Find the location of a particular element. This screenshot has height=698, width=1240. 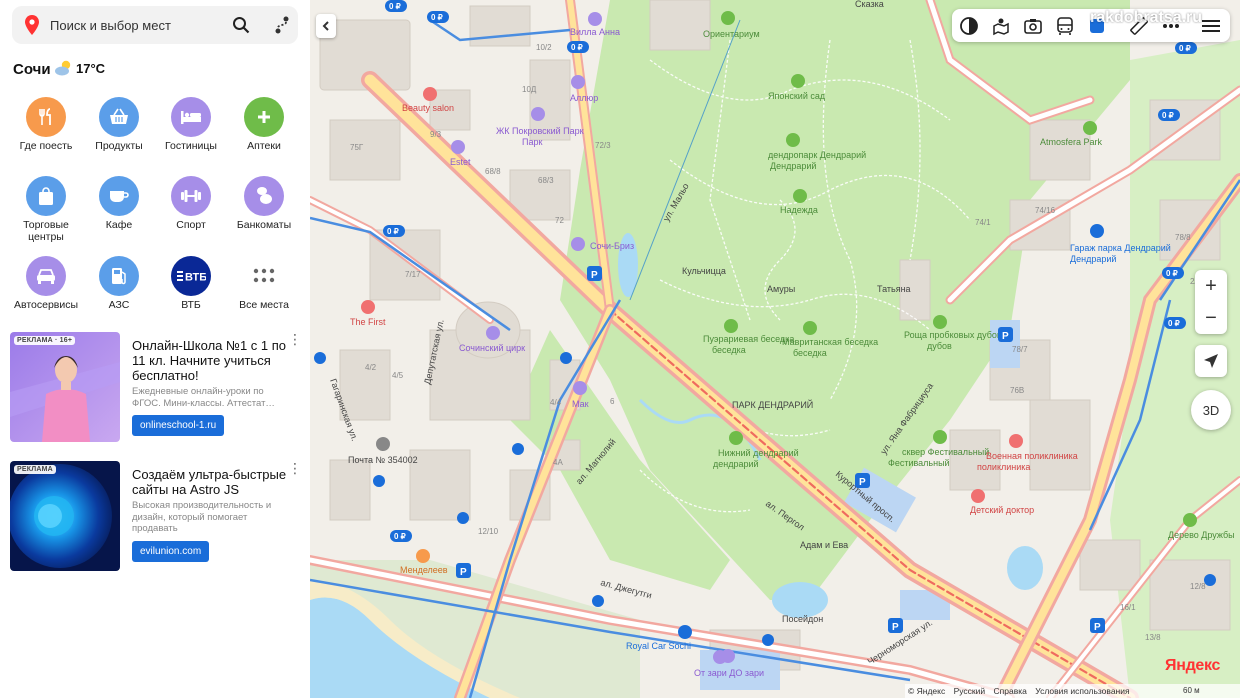

svg-text: The First is located at coordinates (368, 322).